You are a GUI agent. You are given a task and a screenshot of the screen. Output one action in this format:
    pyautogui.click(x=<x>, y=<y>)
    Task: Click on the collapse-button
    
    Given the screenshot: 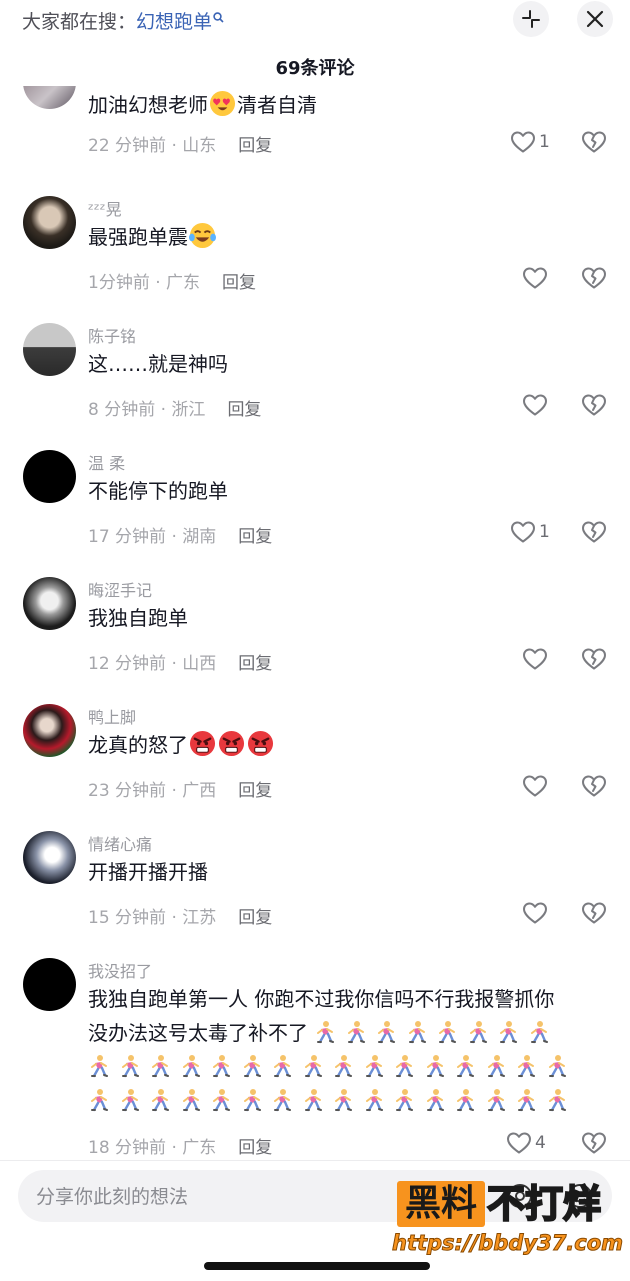 What is the action you would take?
    pyautogui.click(x=531, y=19)
    